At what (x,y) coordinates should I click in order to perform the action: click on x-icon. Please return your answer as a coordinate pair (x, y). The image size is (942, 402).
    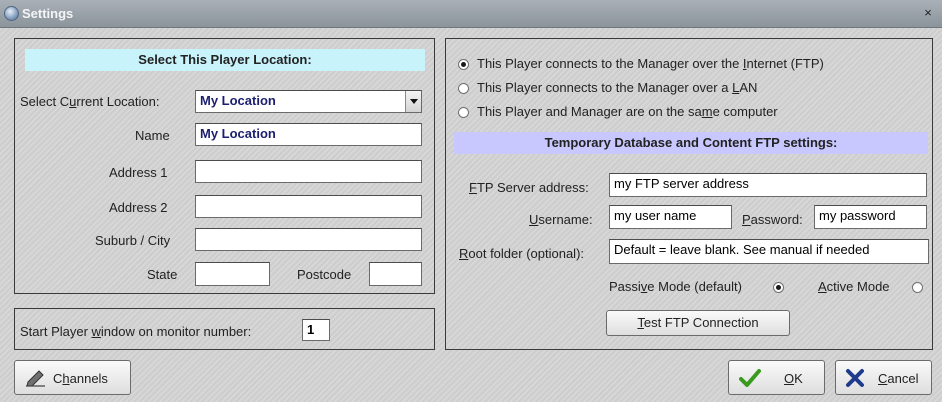
    Looking at the image, I should click on (855, 378).